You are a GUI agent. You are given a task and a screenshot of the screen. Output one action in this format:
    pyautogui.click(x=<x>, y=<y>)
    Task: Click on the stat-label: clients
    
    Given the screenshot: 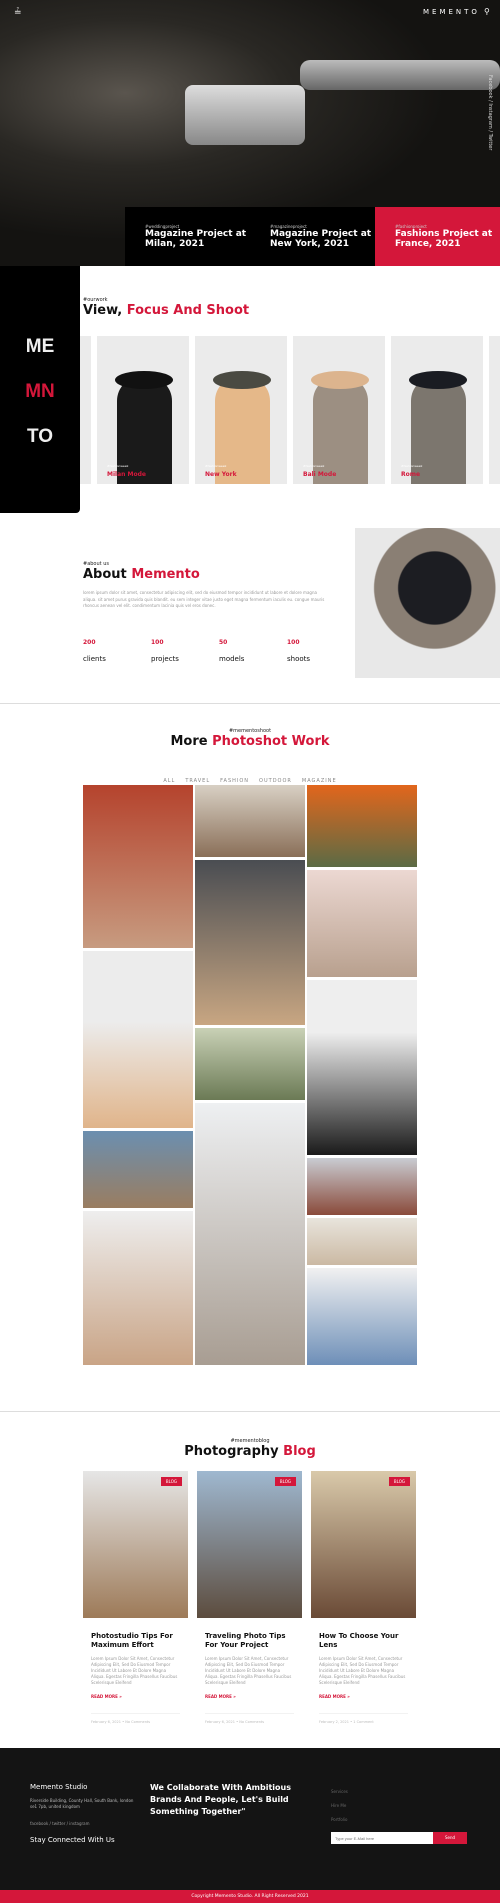 What is the action you would take?
    pyautogui.click(x=94, y=659)
    